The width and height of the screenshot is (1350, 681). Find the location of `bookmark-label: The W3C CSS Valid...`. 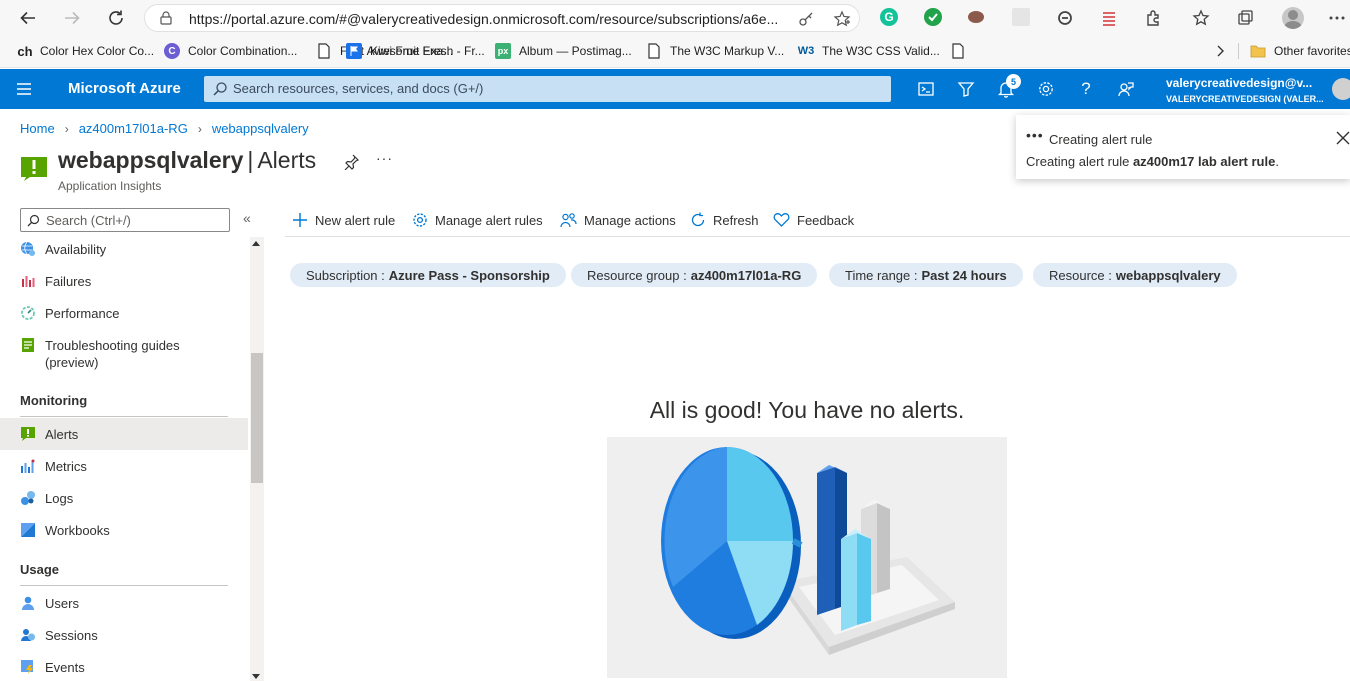

bookmark-label: The W3C CSS Valid... is located at coordinates (881, 51).